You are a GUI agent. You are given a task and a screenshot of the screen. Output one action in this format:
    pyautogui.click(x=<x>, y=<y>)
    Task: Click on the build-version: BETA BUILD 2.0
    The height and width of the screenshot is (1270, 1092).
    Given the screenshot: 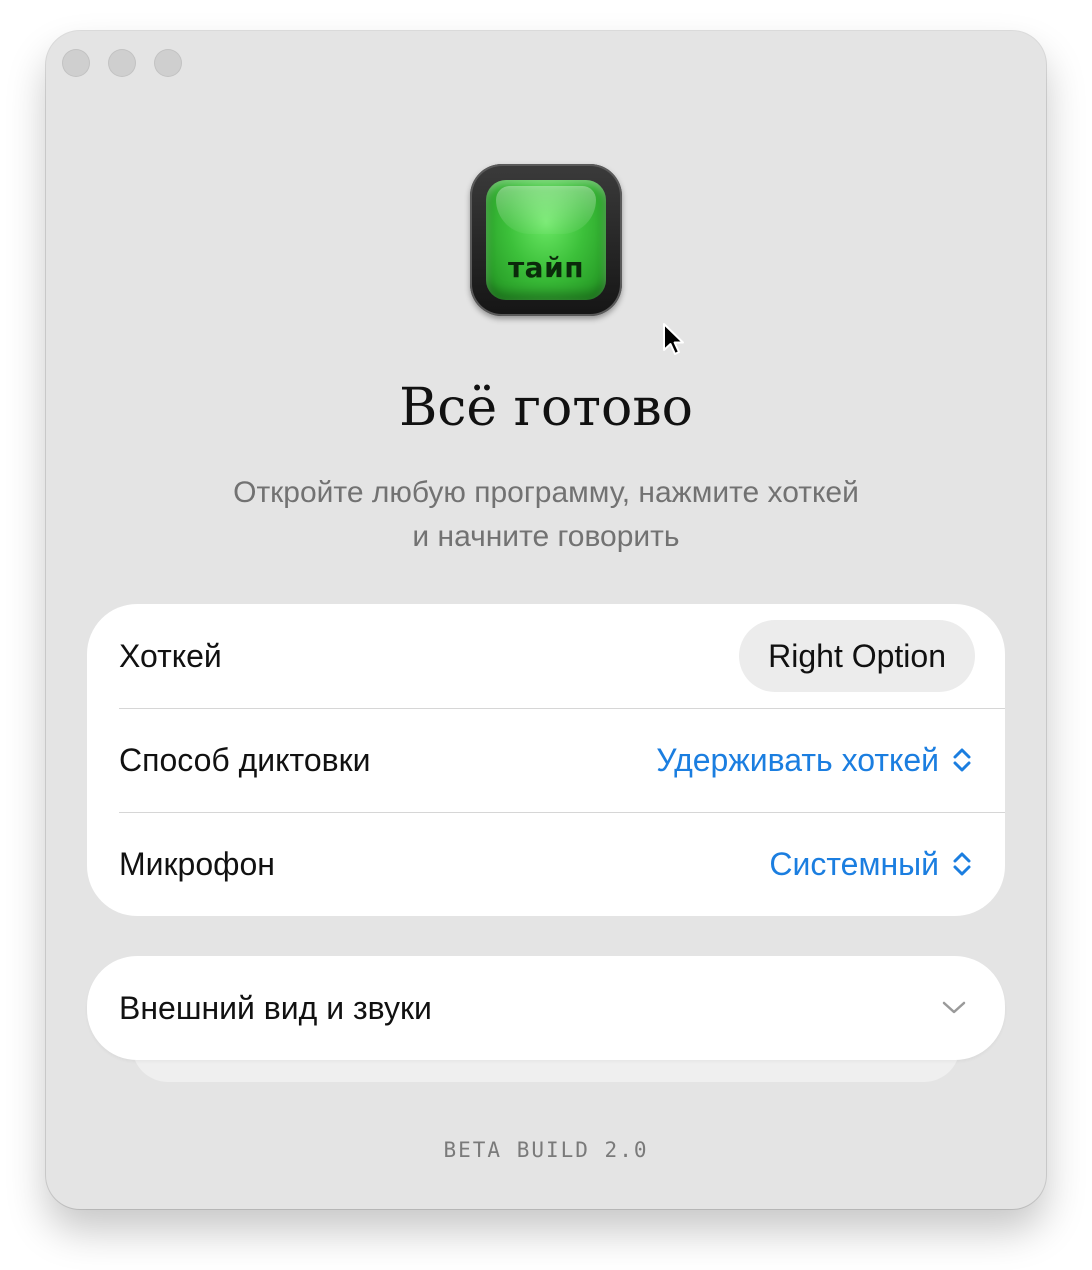 What is the action you would take?
    pyautogui.click(x=546, y=1150)
    